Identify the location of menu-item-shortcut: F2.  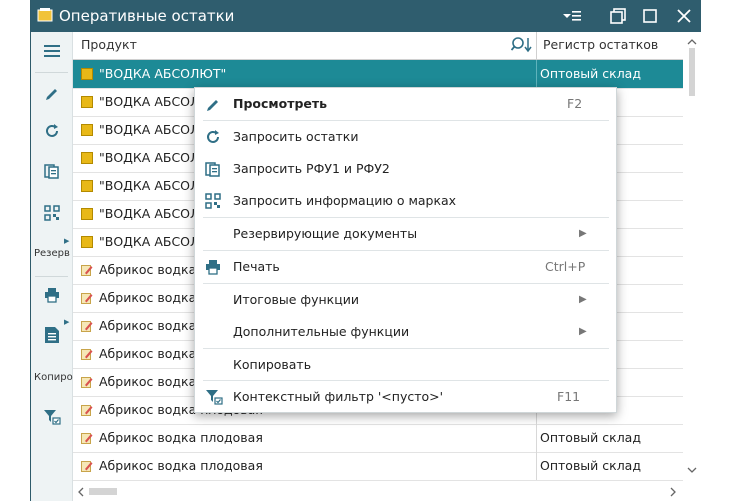
(575, 103).